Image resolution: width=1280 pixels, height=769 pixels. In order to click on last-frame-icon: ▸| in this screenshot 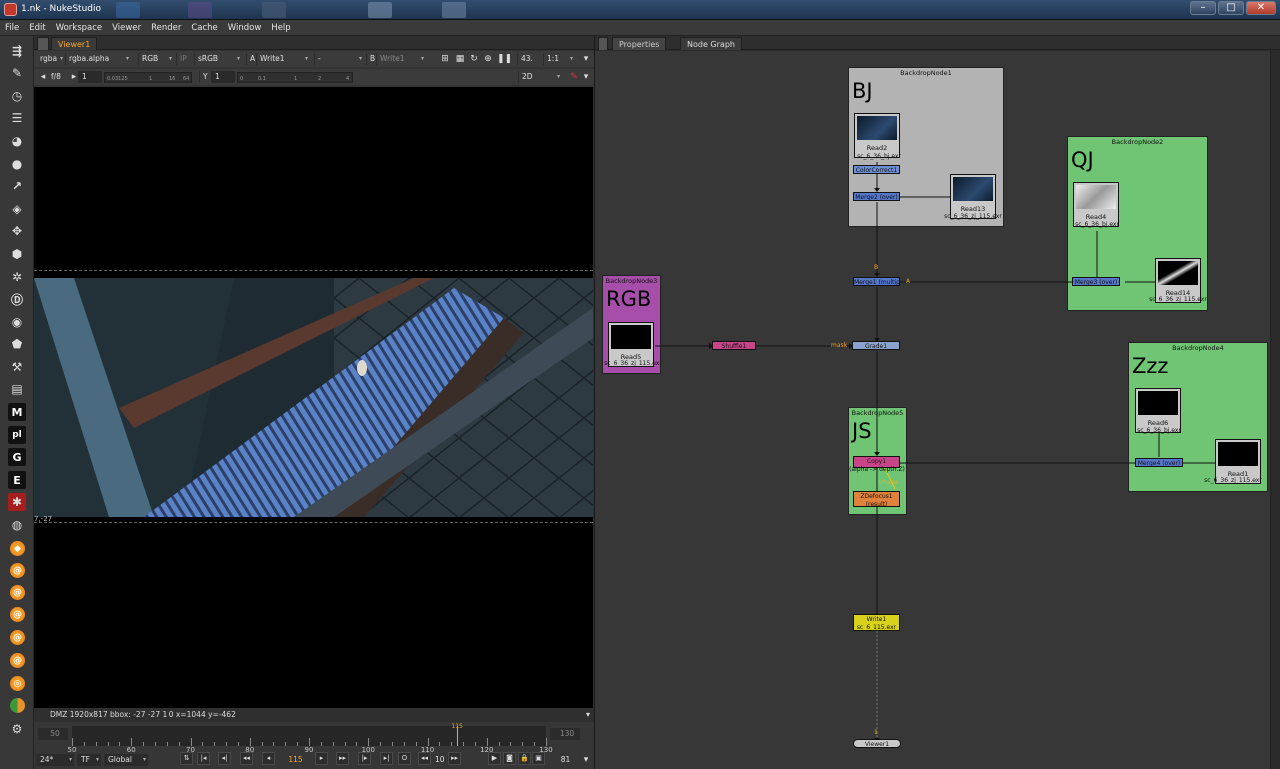, I will do `click(386, 758)`.